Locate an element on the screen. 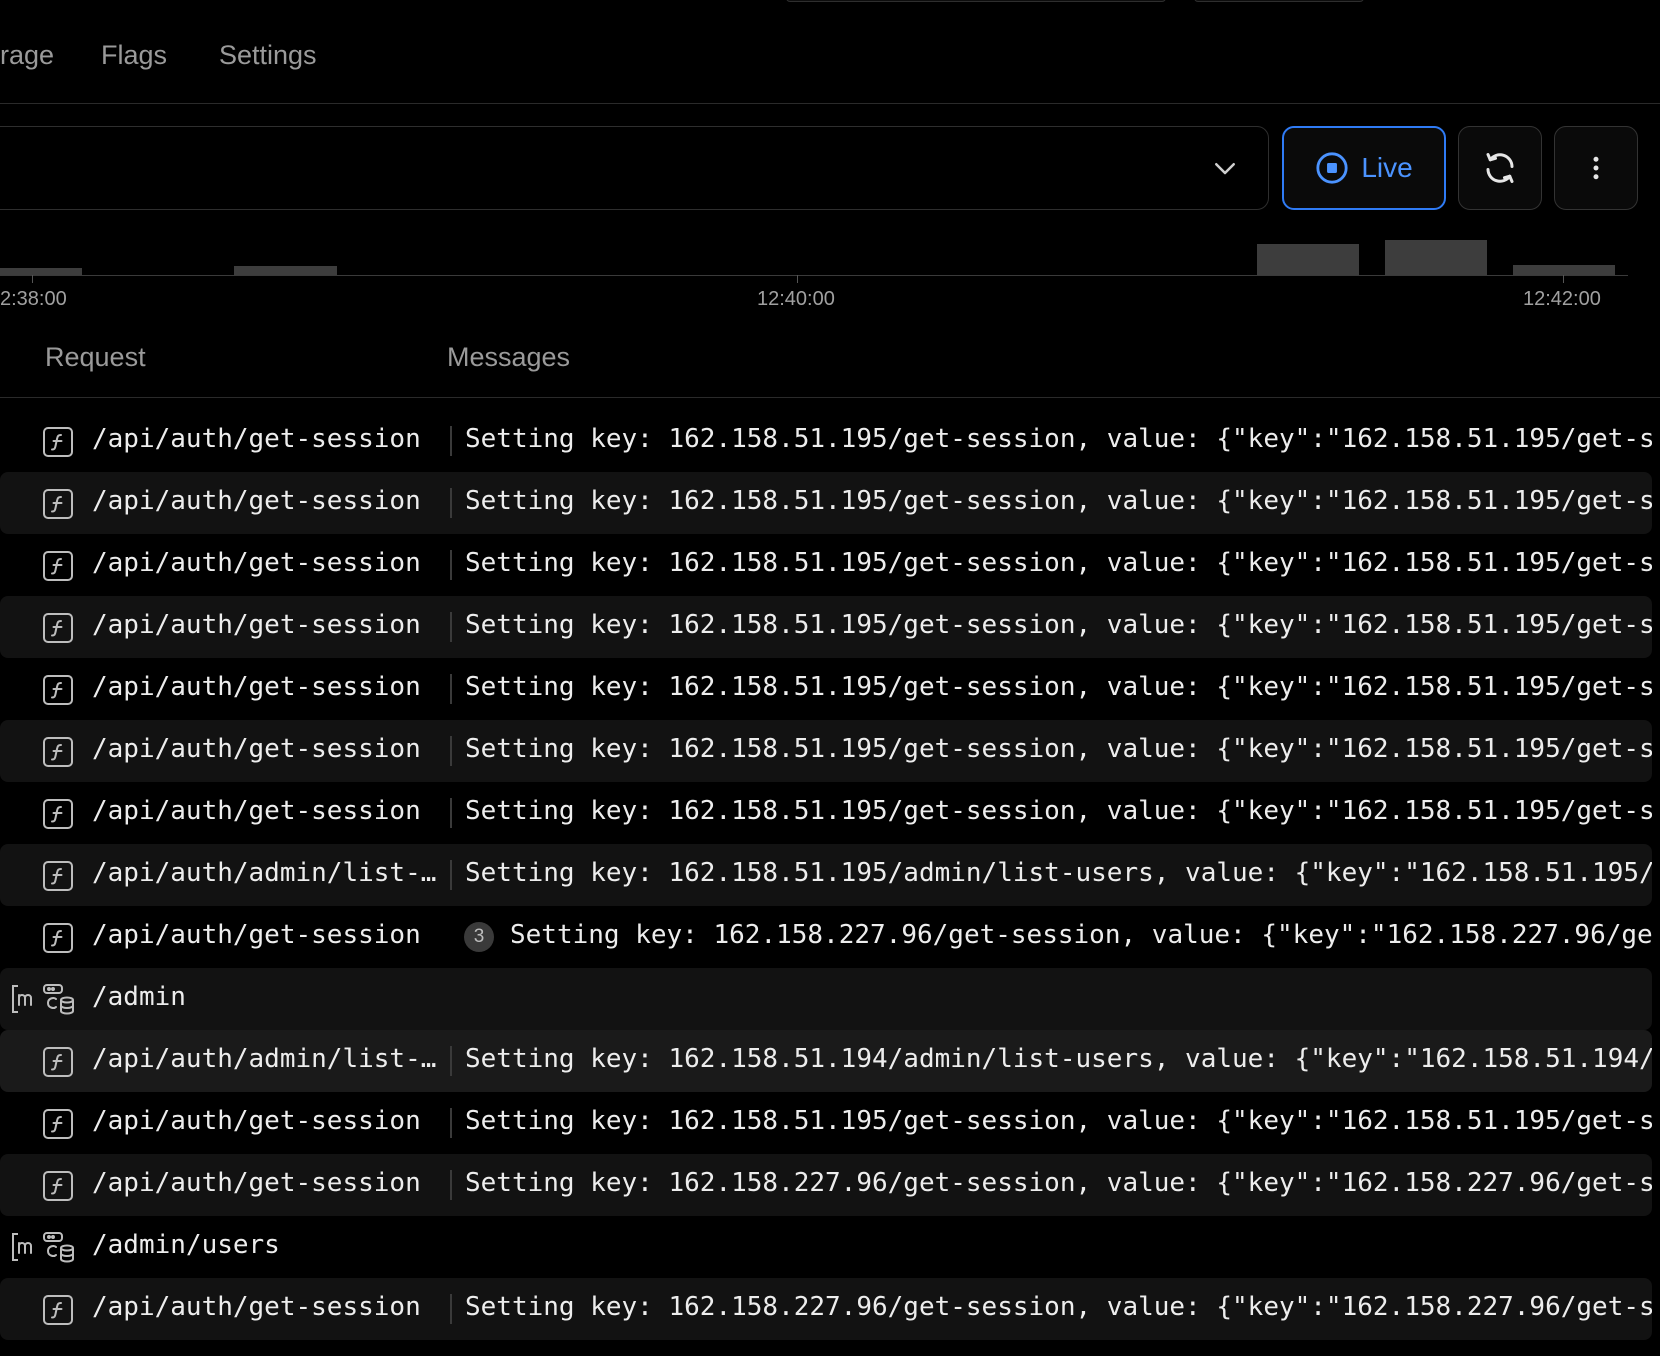 The height and width of the screenshot is (1356, 1660). column-messages: Messages is located at coordinates (508, 357).